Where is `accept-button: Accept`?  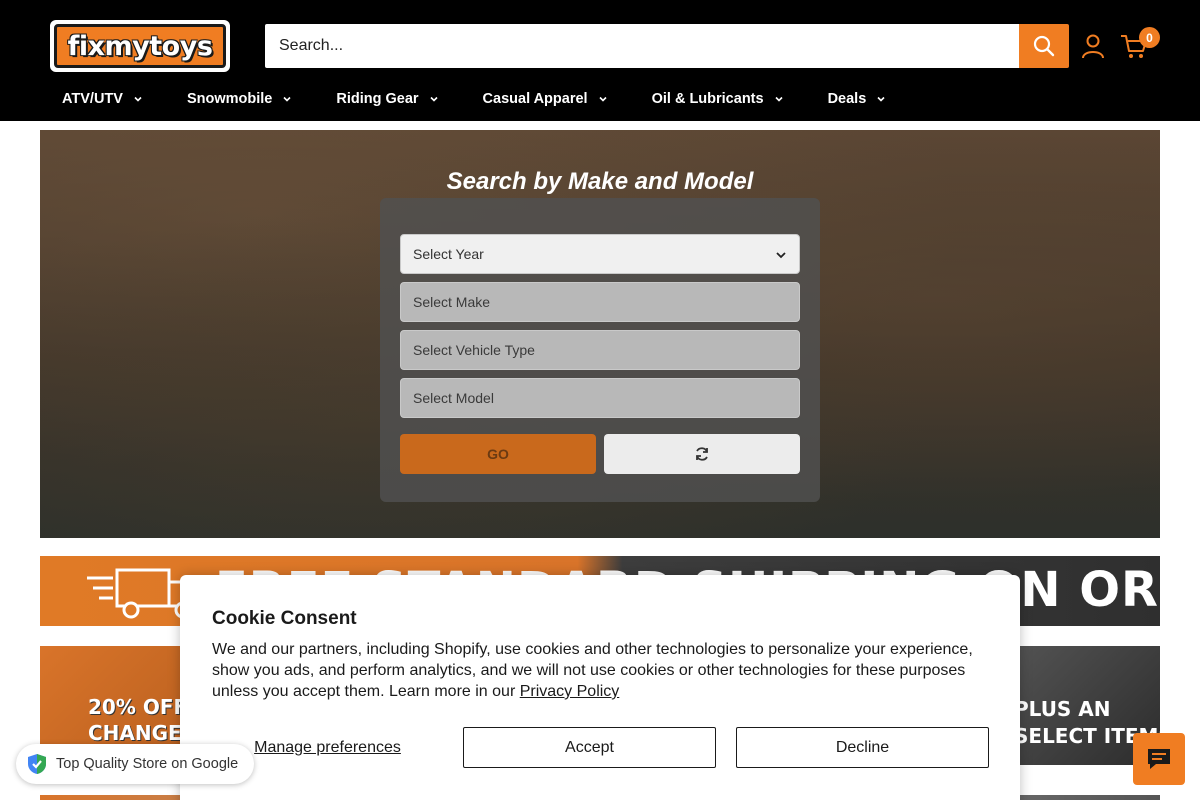
accept-button: Accept is located at coordinates (589, 747).